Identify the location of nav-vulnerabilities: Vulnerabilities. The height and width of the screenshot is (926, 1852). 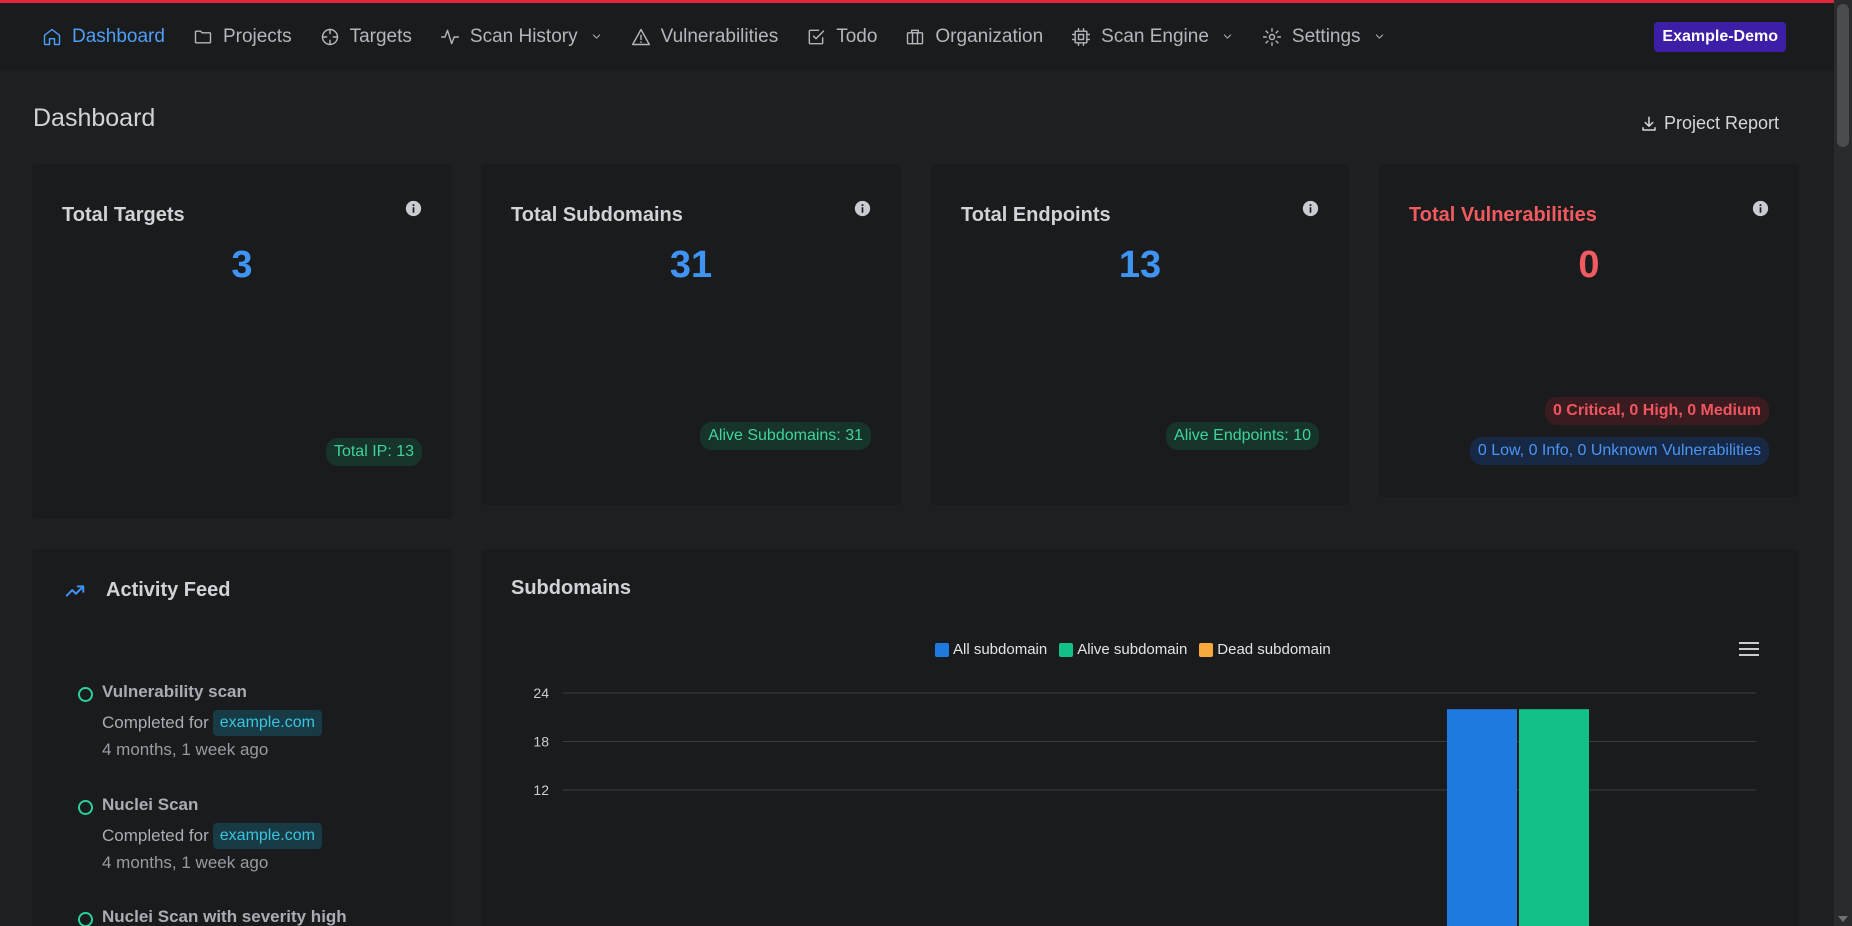
(705, 36).